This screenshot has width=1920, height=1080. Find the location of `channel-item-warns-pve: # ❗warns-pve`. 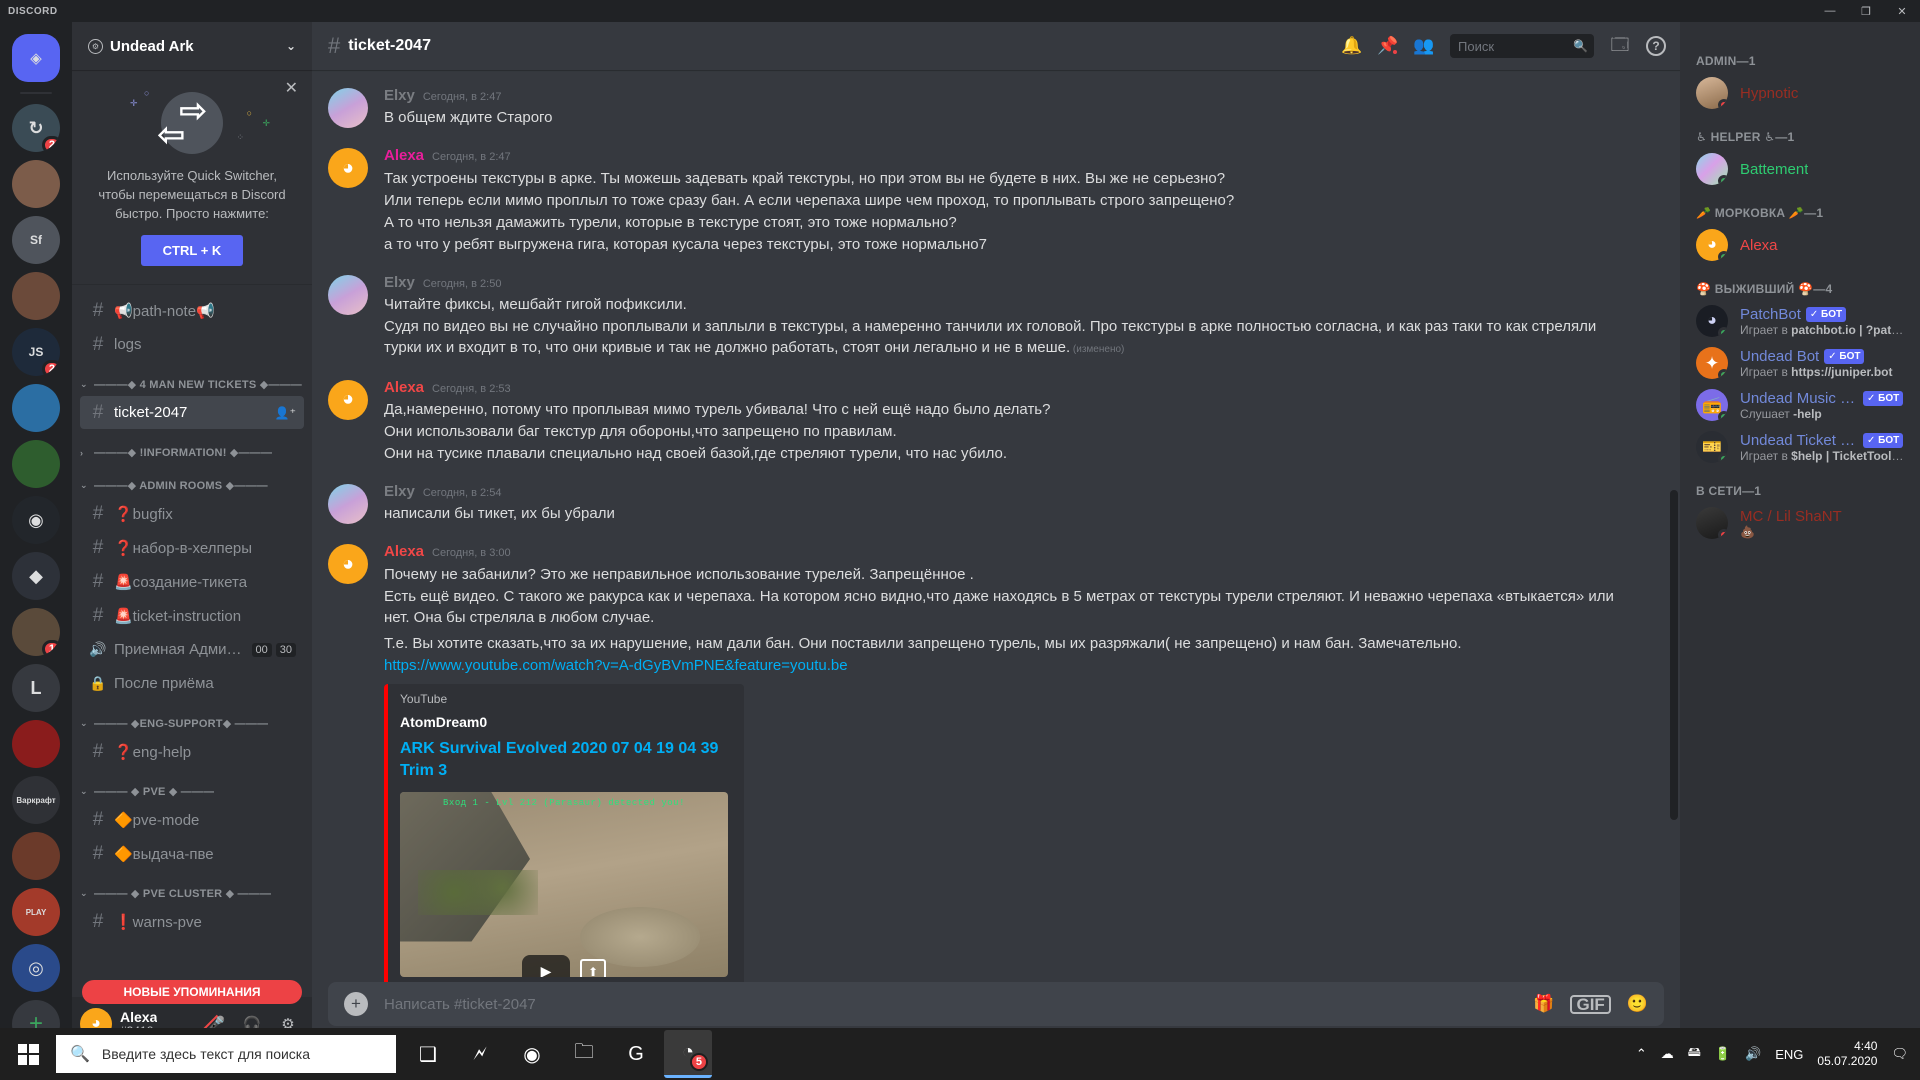

channel-item-warns-pve: # ❗warns-pve is located at coordinates (192, 921).